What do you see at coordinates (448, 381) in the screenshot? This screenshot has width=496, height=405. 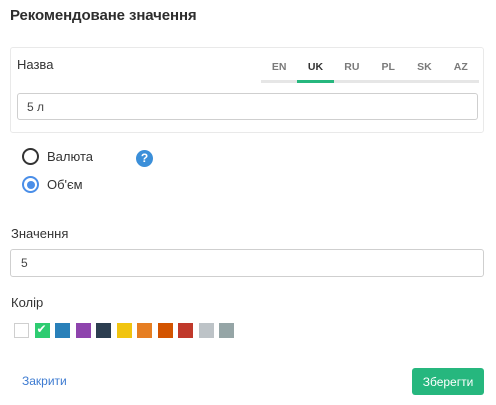 I see `save-button: Зберегти` at bounding box center [448, 381].